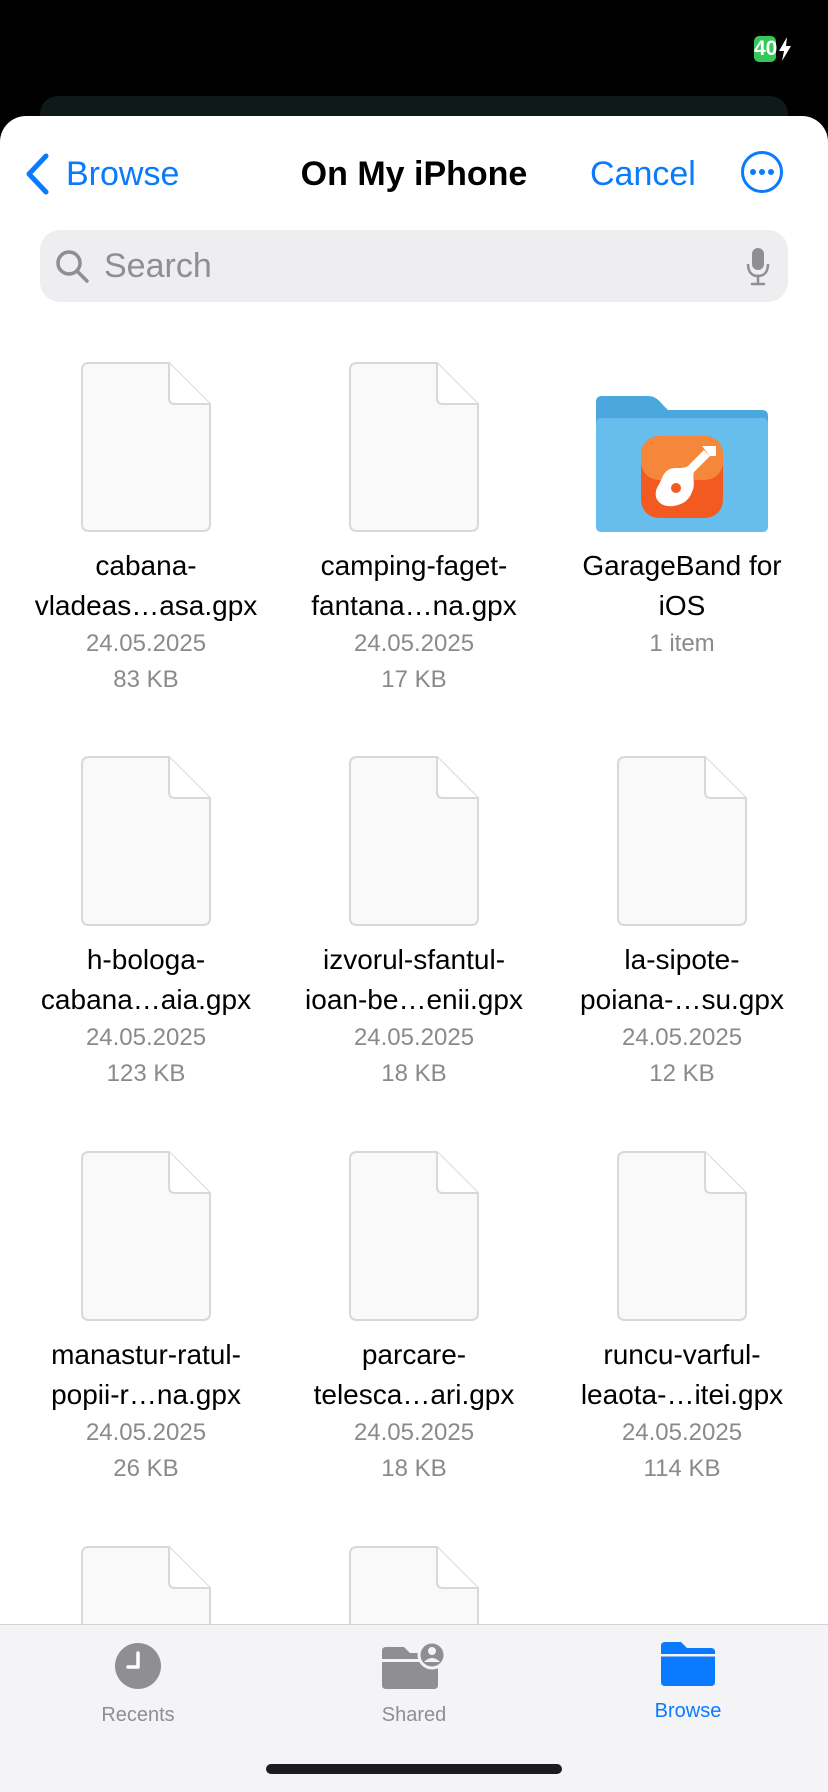  Describe the element at coordinates (414, 1374) in the screenshot. I see `file-name: parcare- telesca…ari.gpx` at that location.